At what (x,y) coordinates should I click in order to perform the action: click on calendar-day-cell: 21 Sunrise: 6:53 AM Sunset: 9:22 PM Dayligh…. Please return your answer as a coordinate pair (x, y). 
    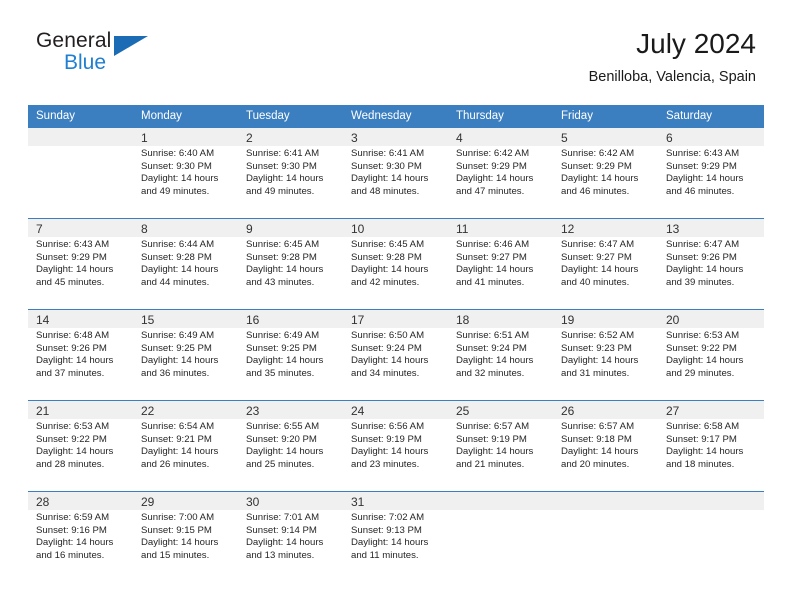
    Looking at the image, I should click on (80, 446).